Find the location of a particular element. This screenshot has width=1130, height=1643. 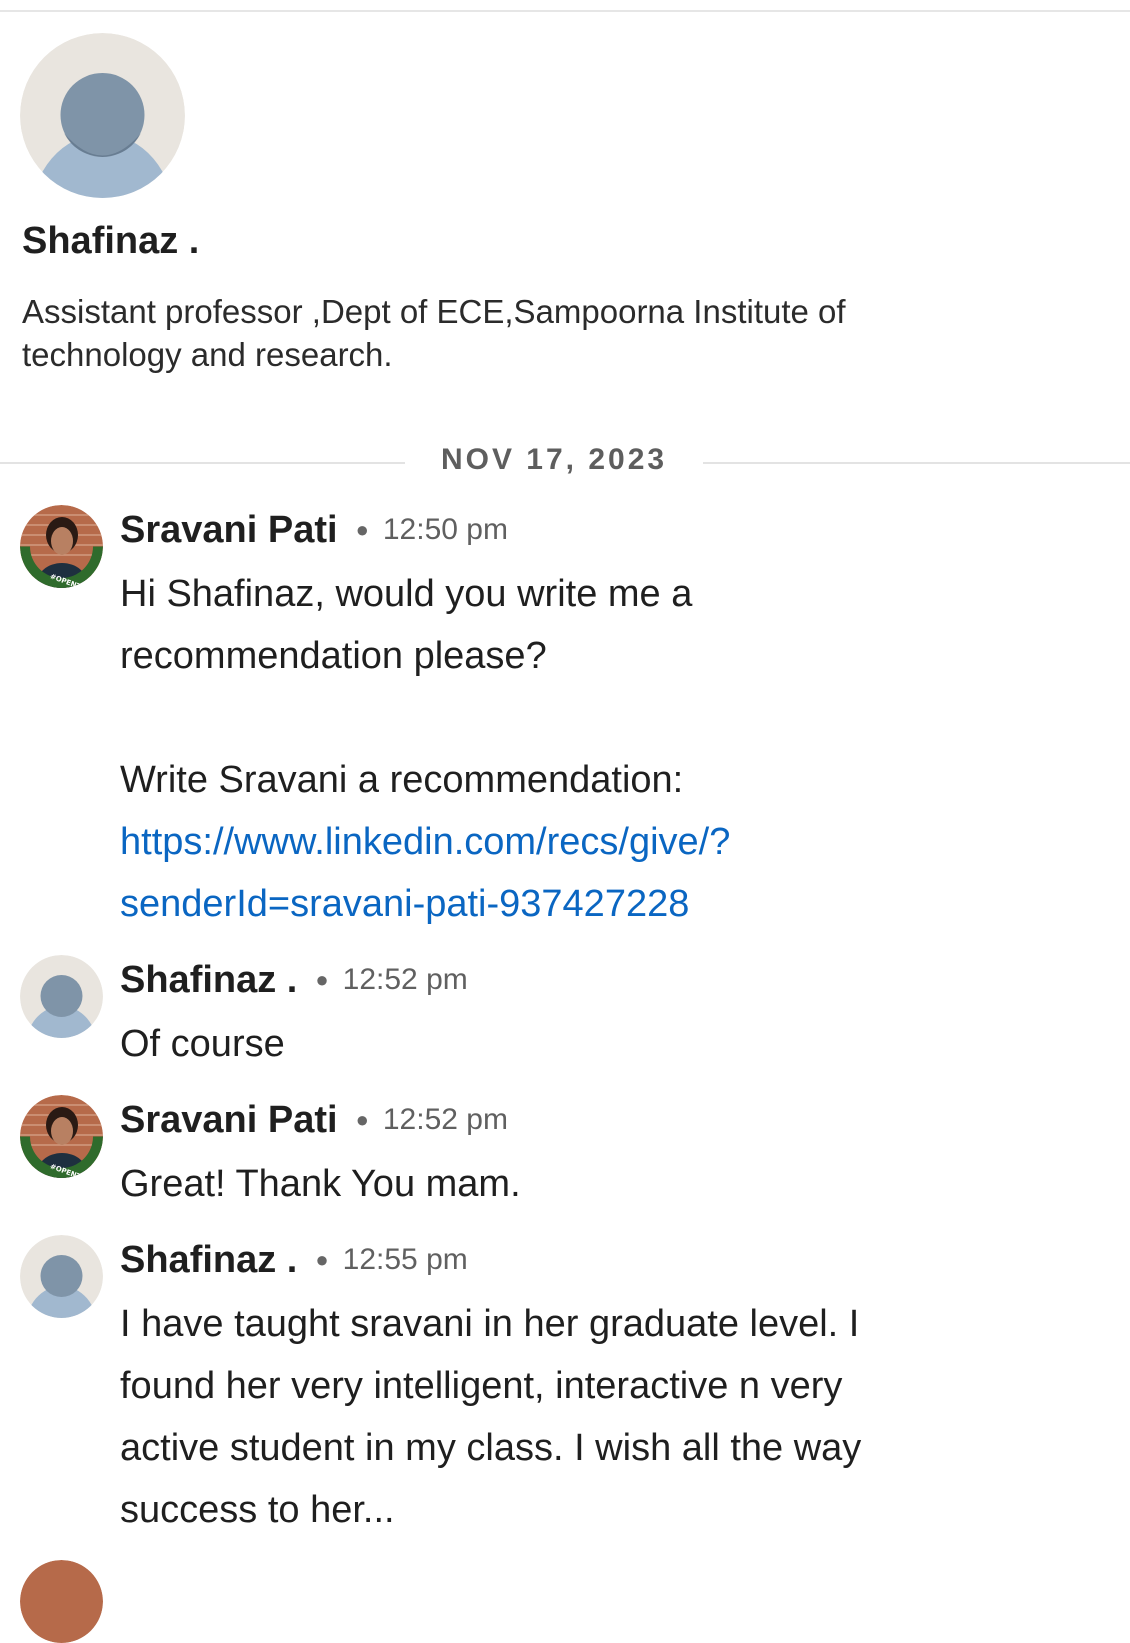

message-header: Sravani Pati ● 12:50 pm is located at coordinates (314, 530).